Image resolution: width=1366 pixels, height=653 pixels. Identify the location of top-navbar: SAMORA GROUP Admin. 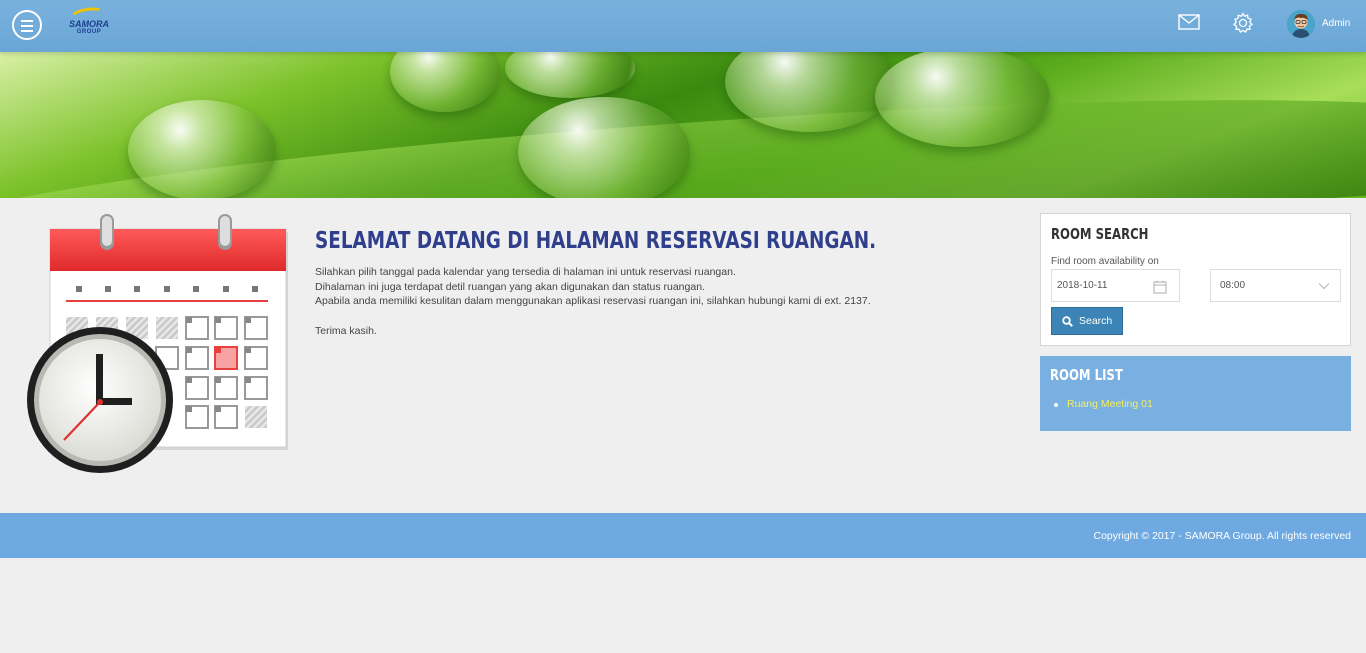
(683, 26).